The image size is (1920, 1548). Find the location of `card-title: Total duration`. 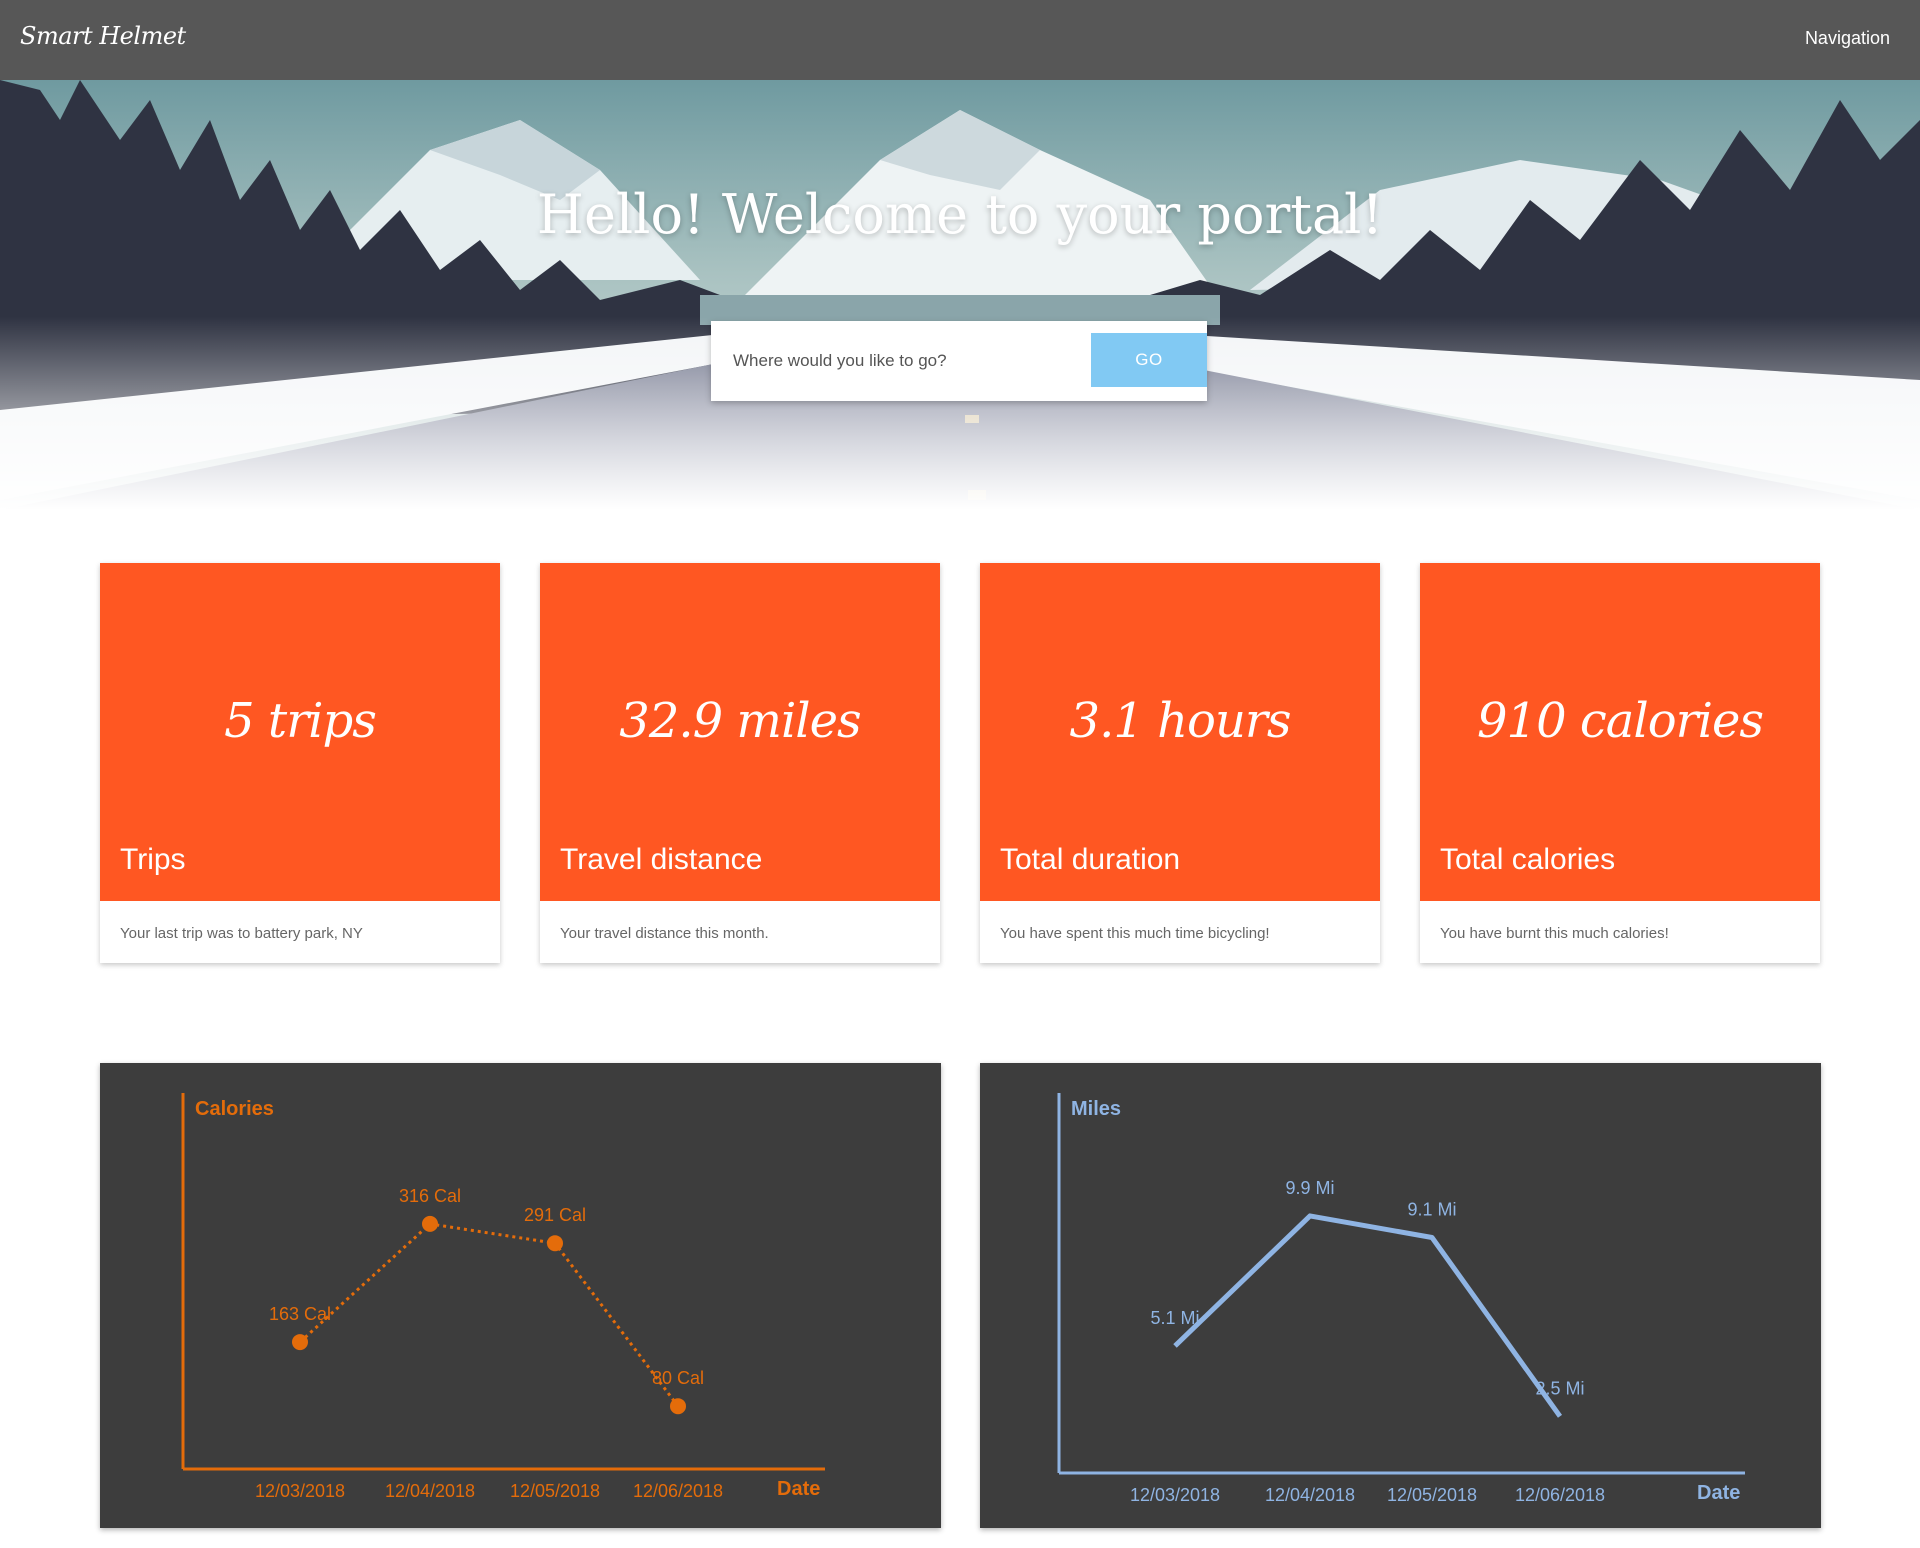

card-title: Total duration is located at coordinates (1090, 859).